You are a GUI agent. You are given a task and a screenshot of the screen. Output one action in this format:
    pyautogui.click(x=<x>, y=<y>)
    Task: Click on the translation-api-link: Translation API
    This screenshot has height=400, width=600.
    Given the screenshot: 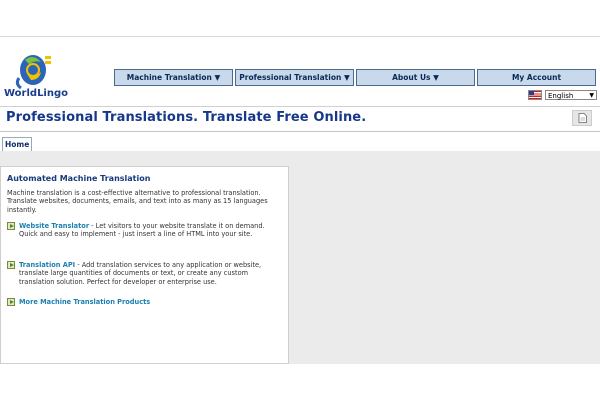 What is the action you would take?
    pyautogui.click(x=47, y=265)
    